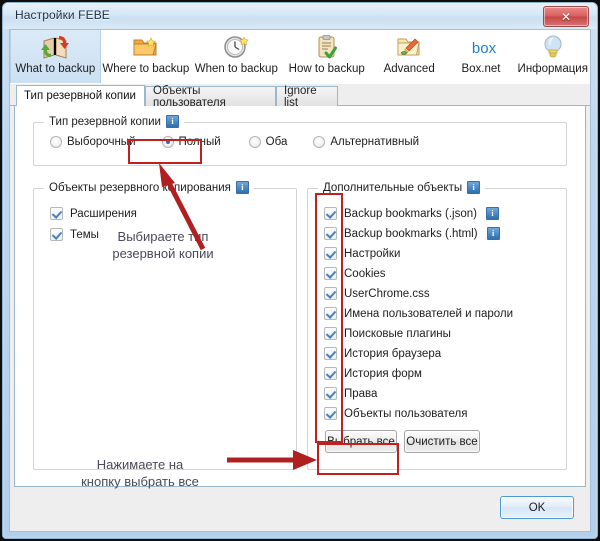  What do you see at coordinates (552, 69) in the screenshot?
I see `toolbar-item-label: Информация` at bounding box center [552, 69].